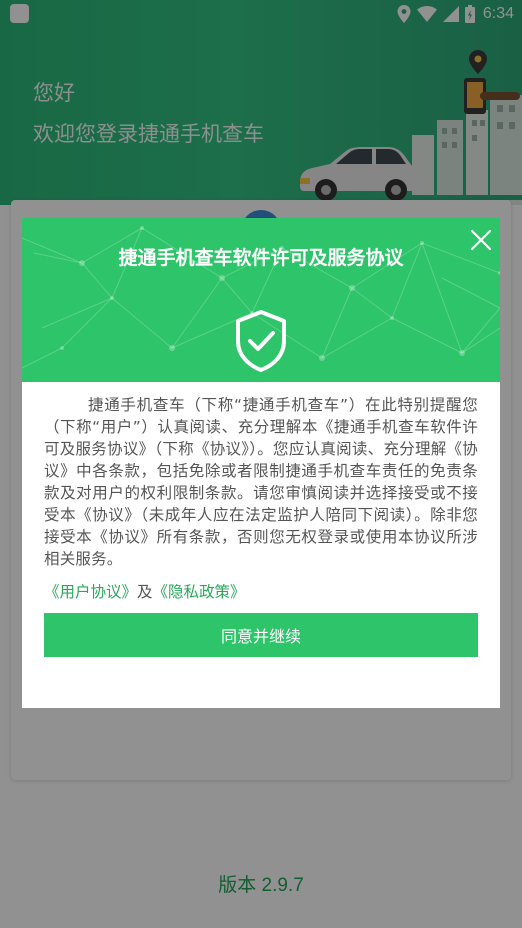  I want to click on agree-continue-button: 同意并继续, so click(261, 635).